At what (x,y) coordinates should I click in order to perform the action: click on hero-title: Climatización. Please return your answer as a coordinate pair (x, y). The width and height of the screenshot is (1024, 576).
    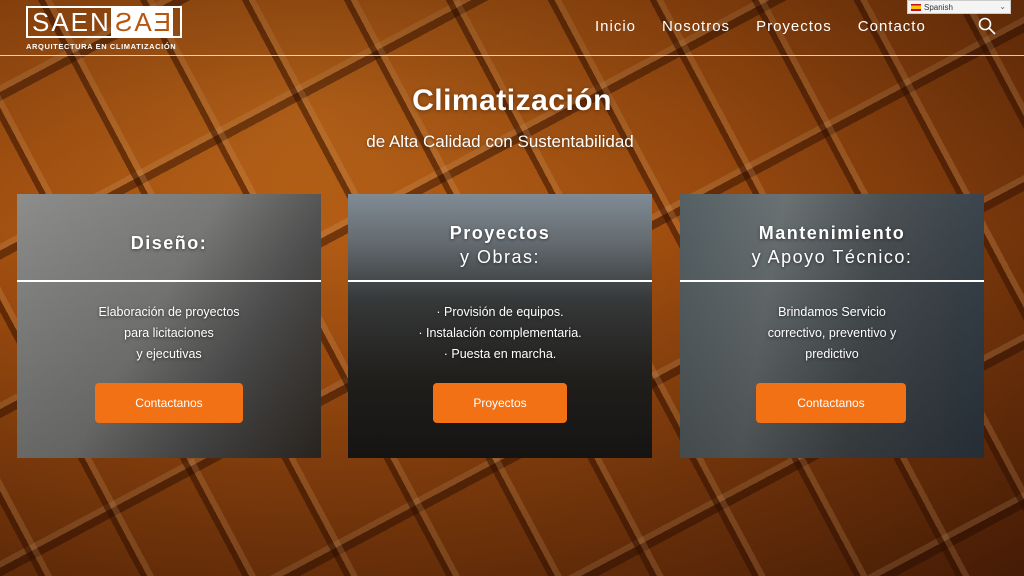
    Looking at the image, I should click on (512, 100).